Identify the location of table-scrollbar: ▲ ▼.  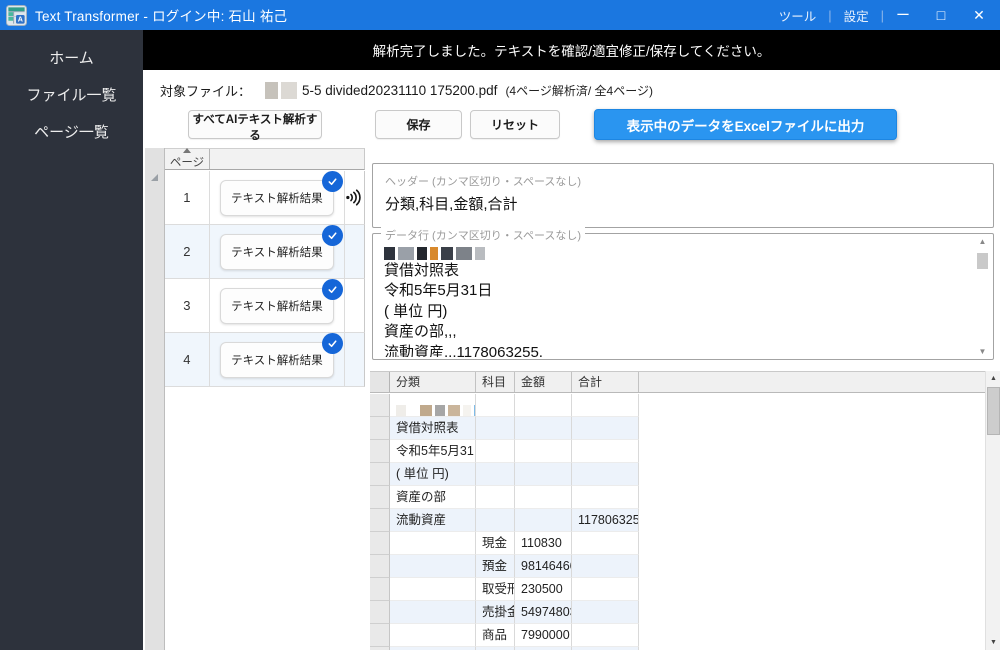
(992, 510).